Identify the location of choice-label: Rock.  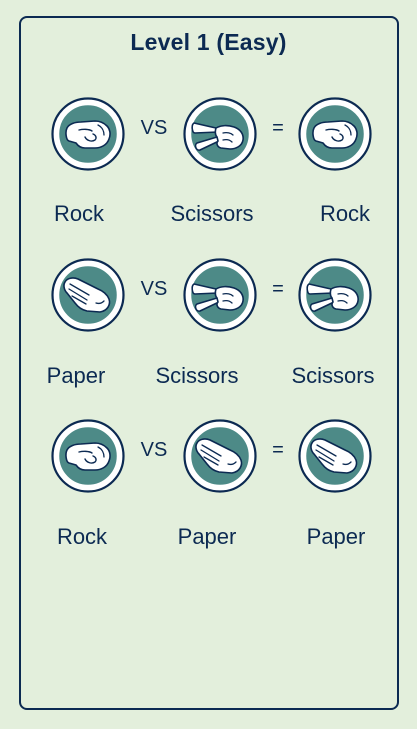
(79, 213).